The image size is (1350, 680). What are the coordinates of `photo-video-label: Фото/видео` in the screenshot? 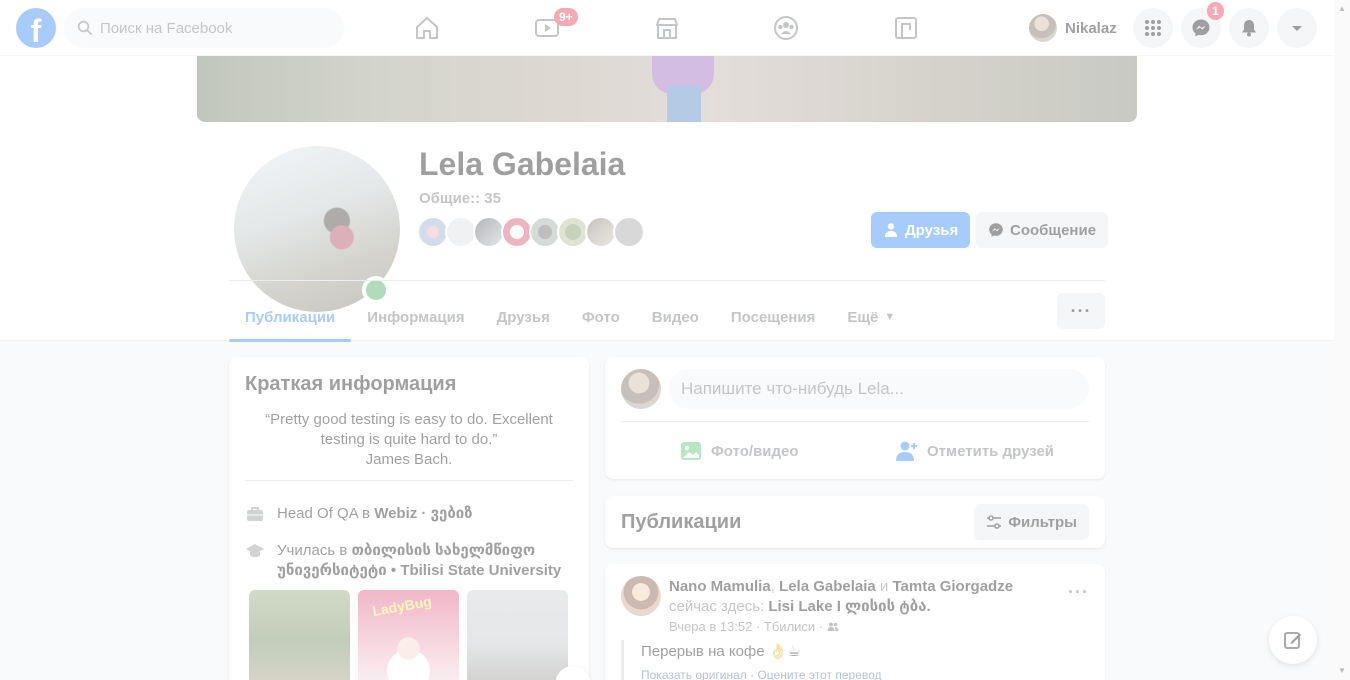 It's located at (755, 451).